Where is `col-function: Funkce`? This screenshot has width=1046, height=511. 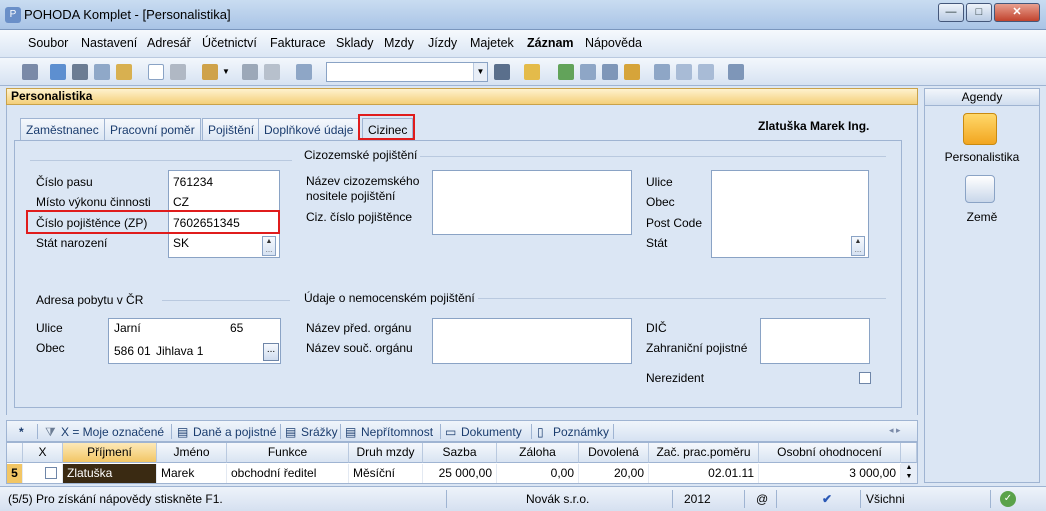
col-function: Funkce is located at coordinates (288, 453).